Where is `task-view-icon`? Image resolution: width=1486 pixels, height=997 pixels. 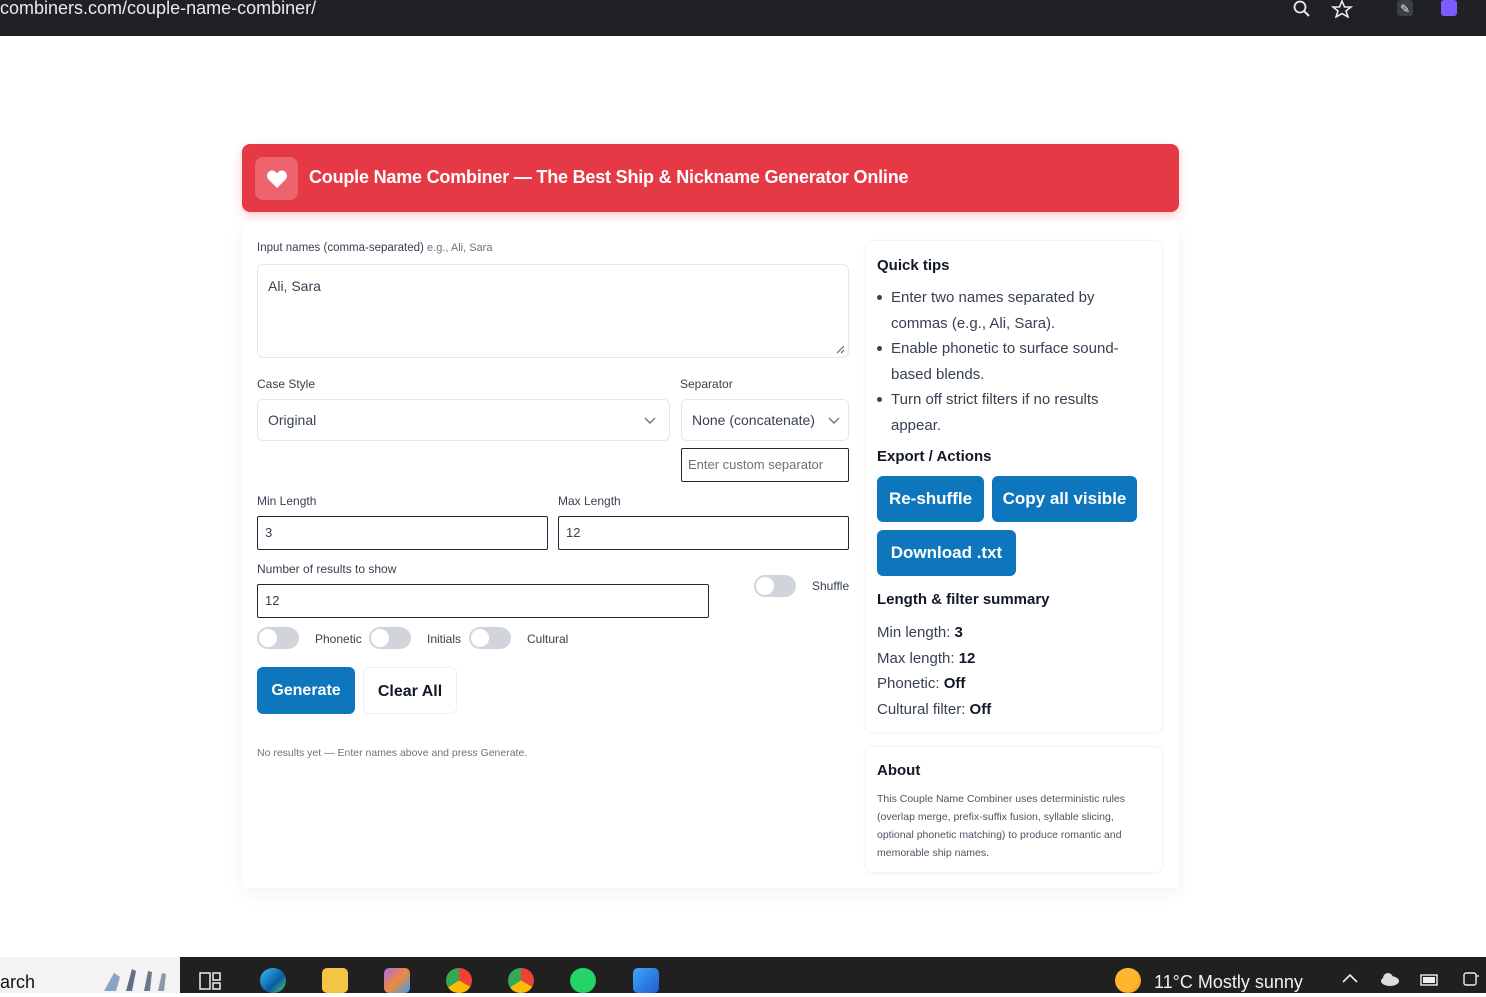 task-view-icon is located at coordinates (211, 982).